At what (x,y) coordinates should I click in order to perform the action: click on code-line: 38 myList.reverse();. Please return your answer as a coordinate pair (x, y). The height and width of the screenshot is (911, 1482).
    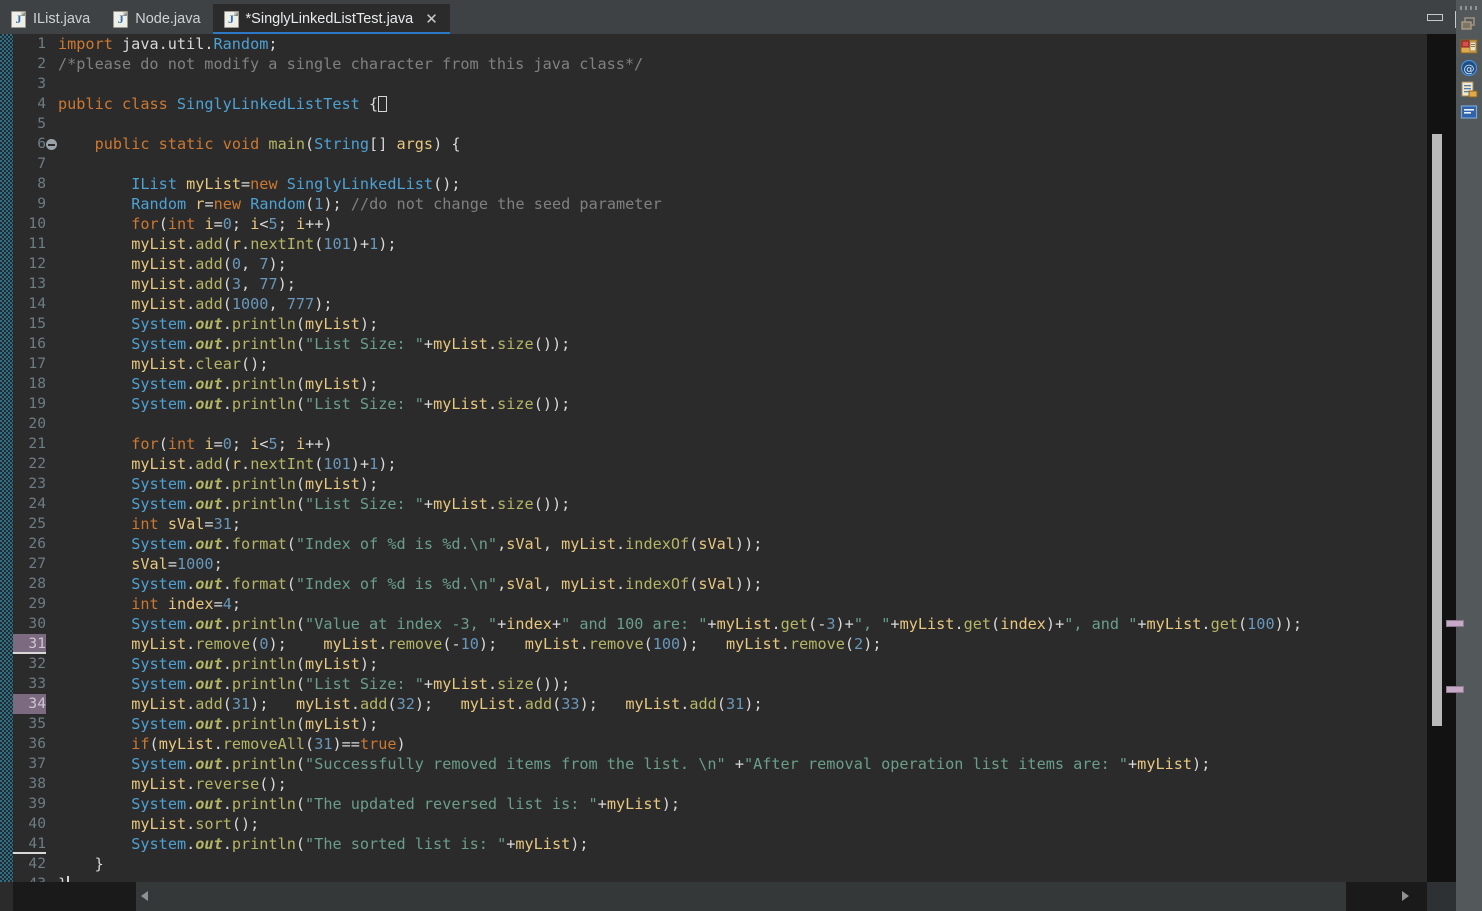
    Looking at the image, I should click on (713, 784).